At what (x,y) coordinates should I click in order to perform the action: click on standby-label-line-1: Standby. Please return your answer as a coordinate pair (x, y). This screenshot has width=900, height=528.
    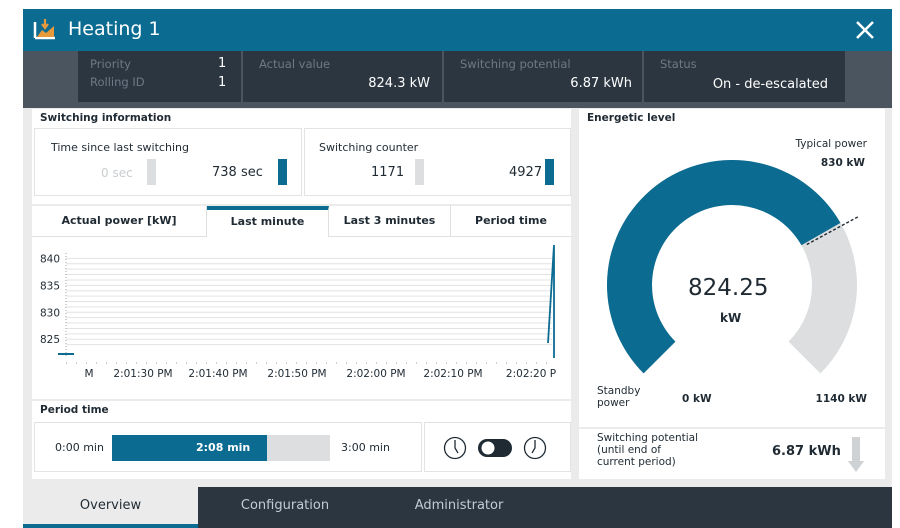
    Looking at the image, I should click on (619, 391).